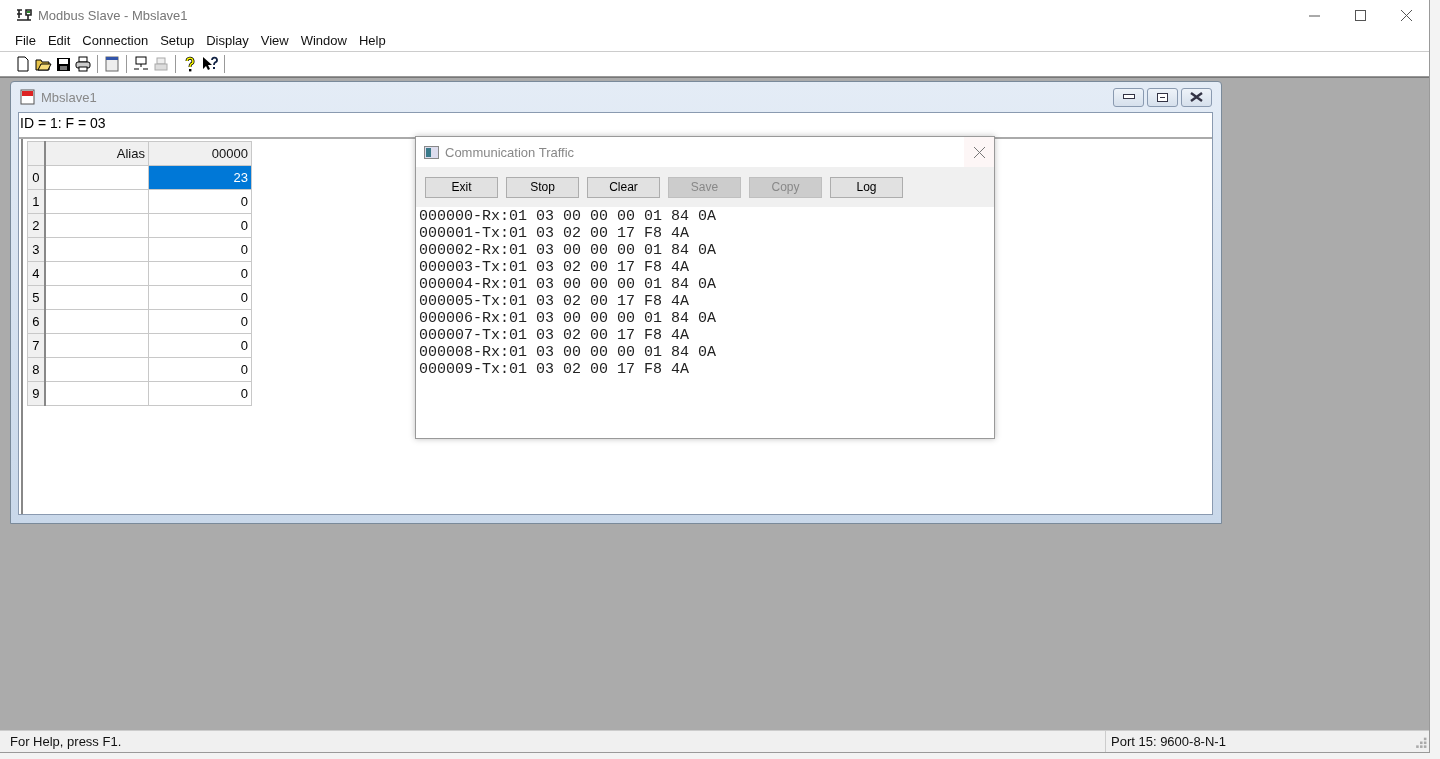  What do you see at coordinates (510, 152) in the screenshot?
I see `dialog-title: Communication Traffic` at bounding box center [510, 152].